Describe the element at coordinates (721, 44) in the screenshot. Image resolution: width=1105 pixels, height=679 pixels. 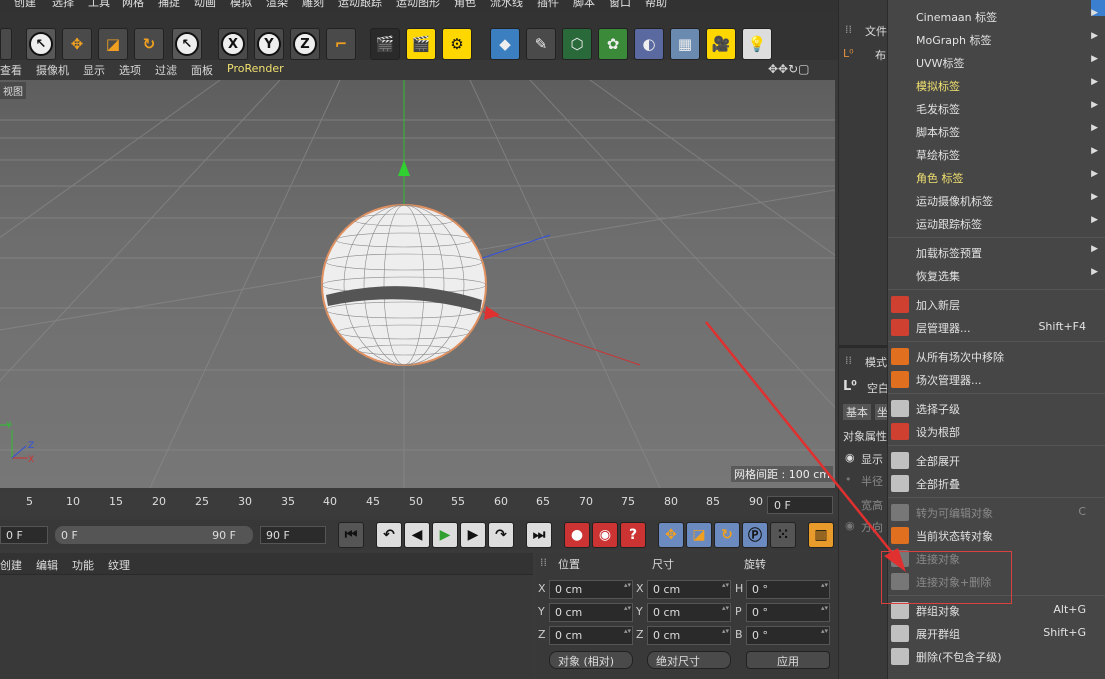
I see `camera-icon: 🎥` at that location.